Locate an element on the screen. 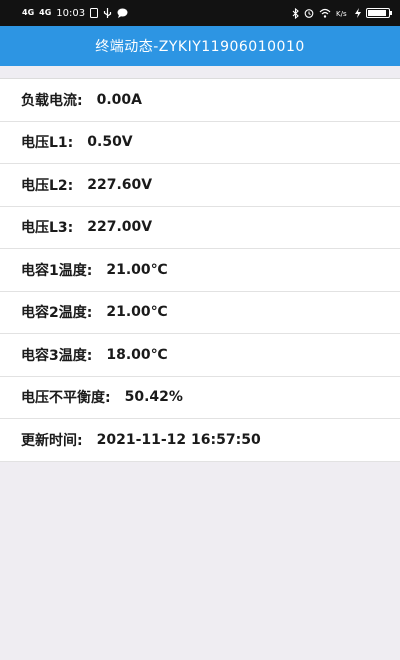 Image resolution: width=400 pixels, height=660 pixels. row-update-time: 更新时间: 2021-11-12 16:57:50 is located at coordinates (200, 440).